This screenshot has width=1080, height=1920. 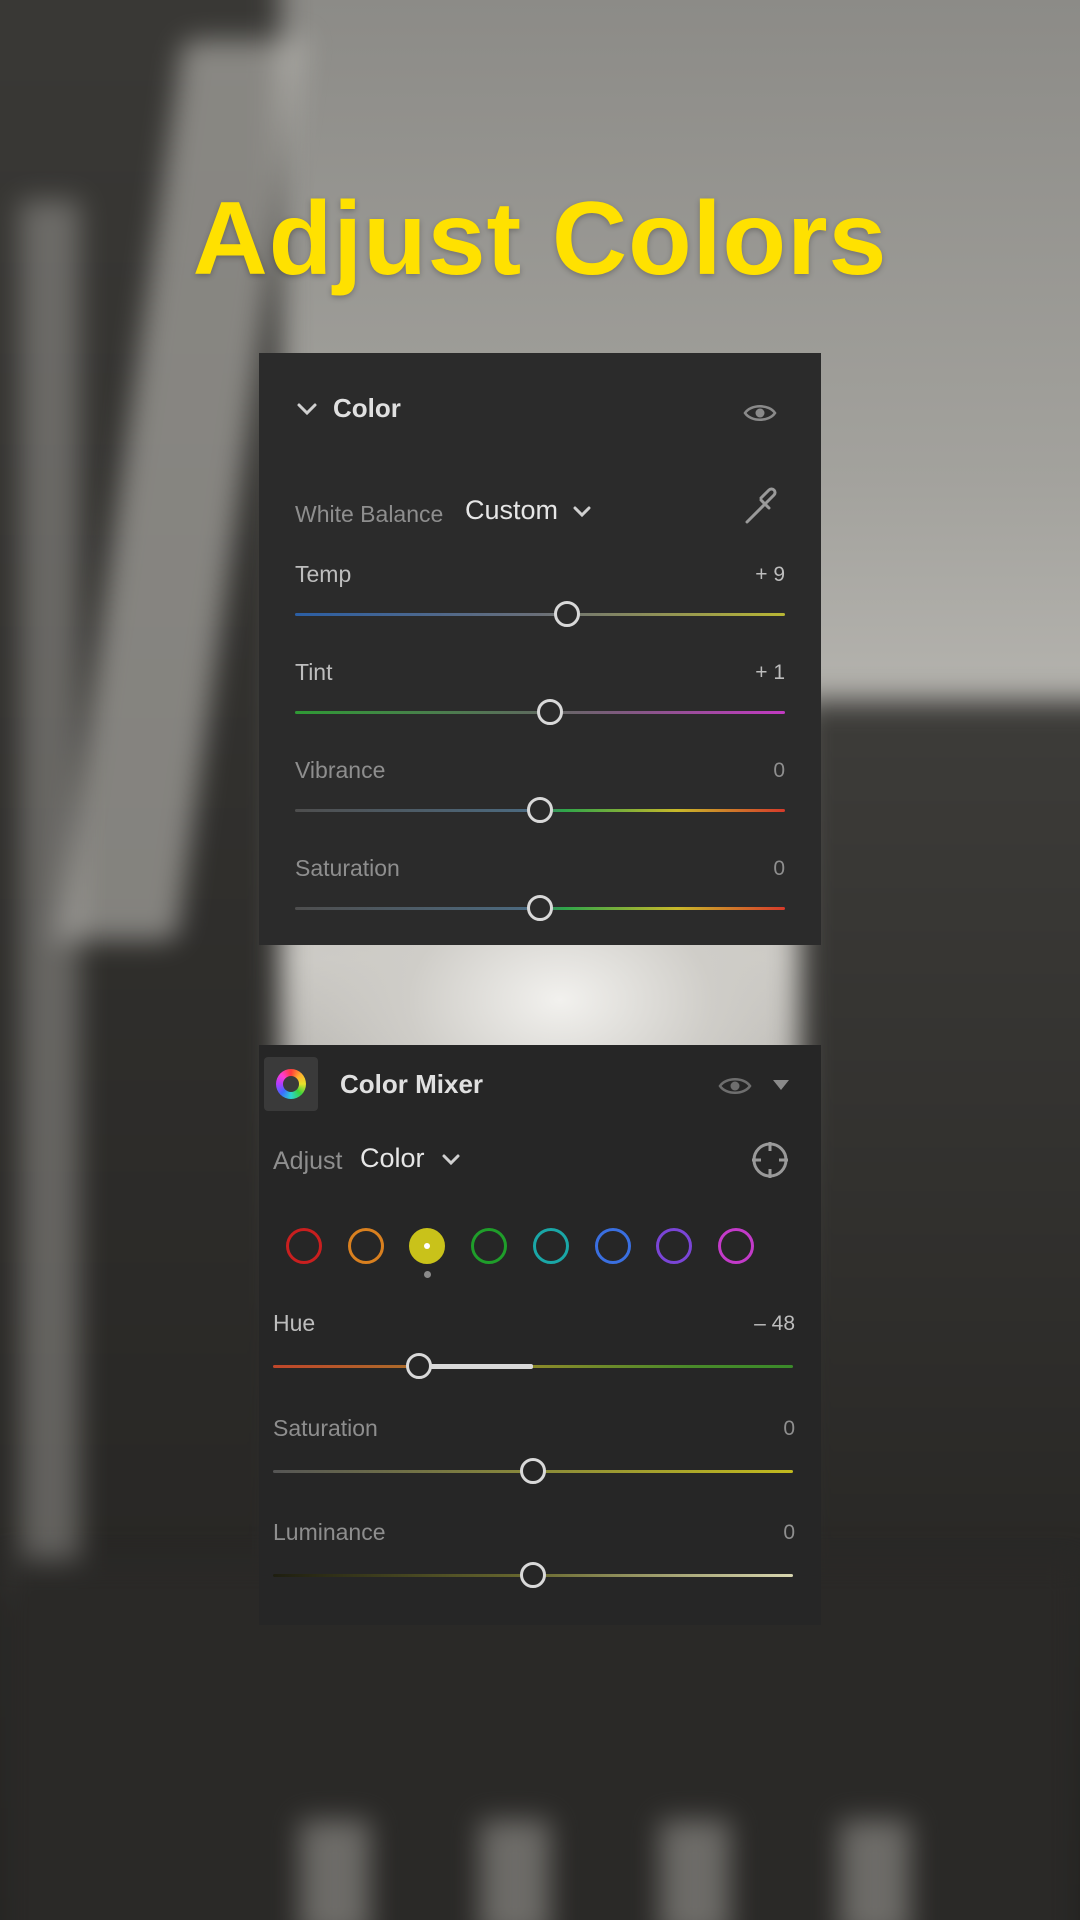 I want to click on selected-indicator, so click(x=428, y=1274).